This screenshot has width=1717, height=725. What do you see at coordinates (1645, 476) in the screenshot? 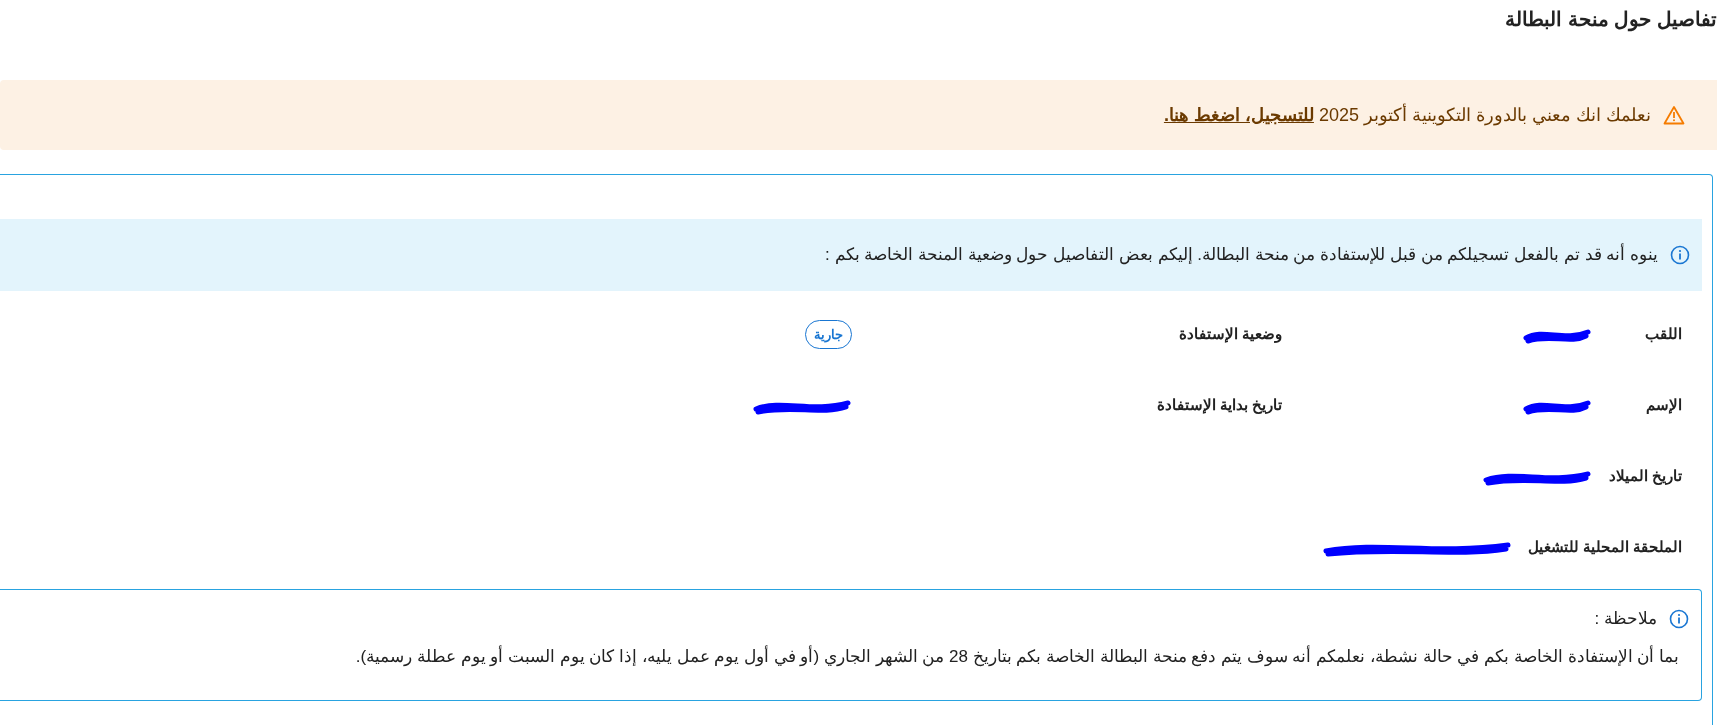
I see `field-label: تاريخ الميلاد` at bounding box center [1645, 476].